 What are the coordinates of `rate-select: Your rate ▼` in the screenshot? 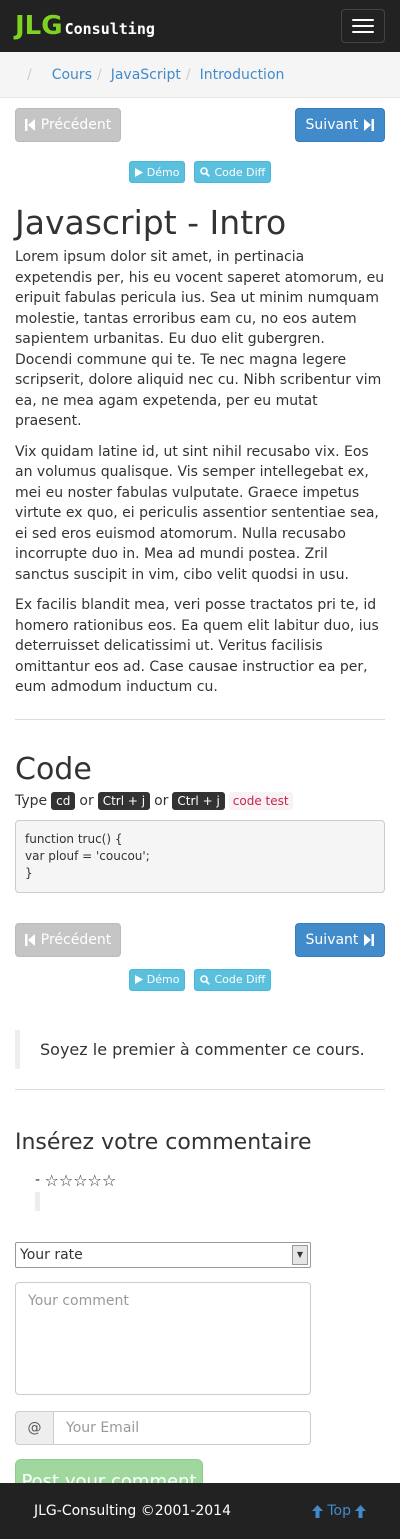 It's located at (163, 1254).